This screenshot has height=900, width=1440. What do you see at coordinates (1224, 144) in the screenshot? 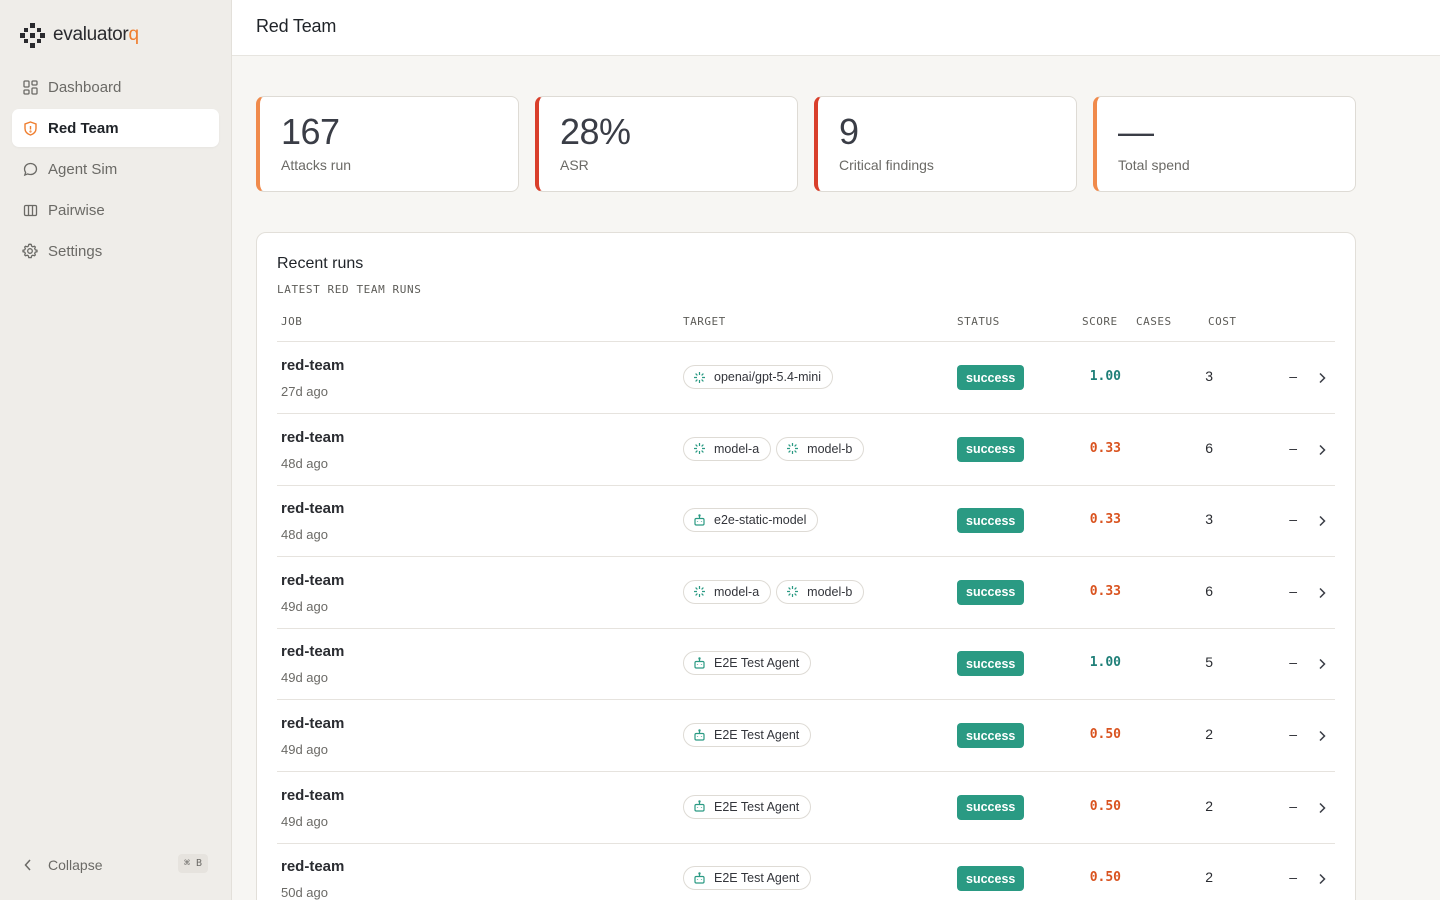
I see `stat-card-total-spend: — Total spend` at bounding box center [1224, 144].